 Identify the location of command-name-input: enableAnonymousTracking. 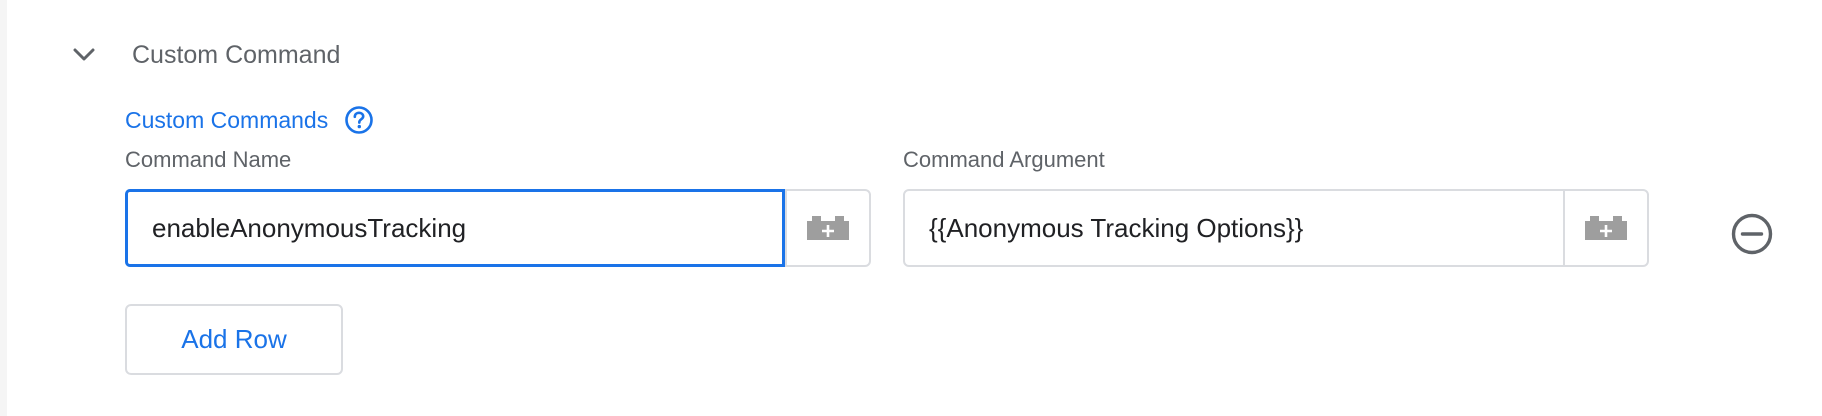
(455, 228).